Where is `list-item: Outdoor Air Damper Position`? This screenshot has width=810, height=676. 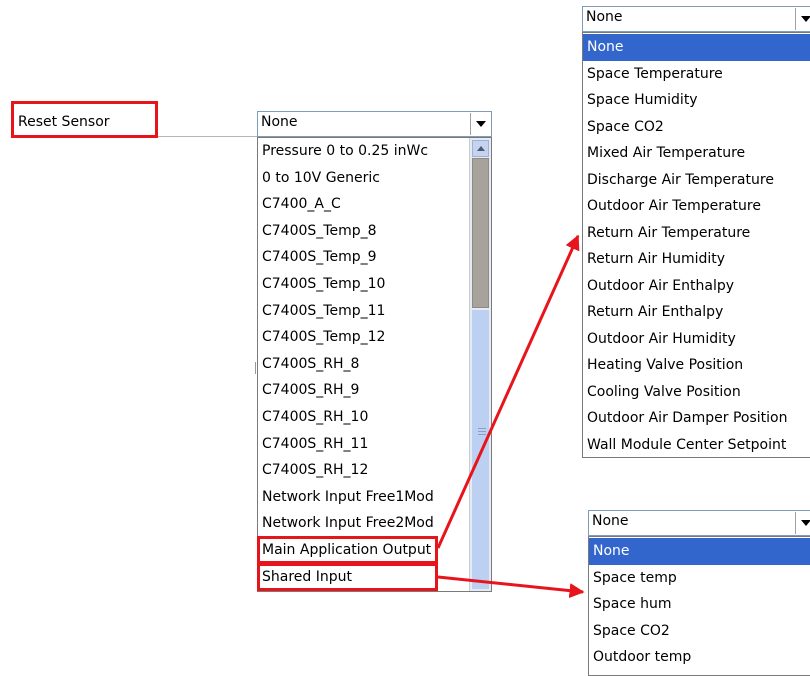
list-item: Outdoor Air Damper Position is located at coordinates (696, 418).